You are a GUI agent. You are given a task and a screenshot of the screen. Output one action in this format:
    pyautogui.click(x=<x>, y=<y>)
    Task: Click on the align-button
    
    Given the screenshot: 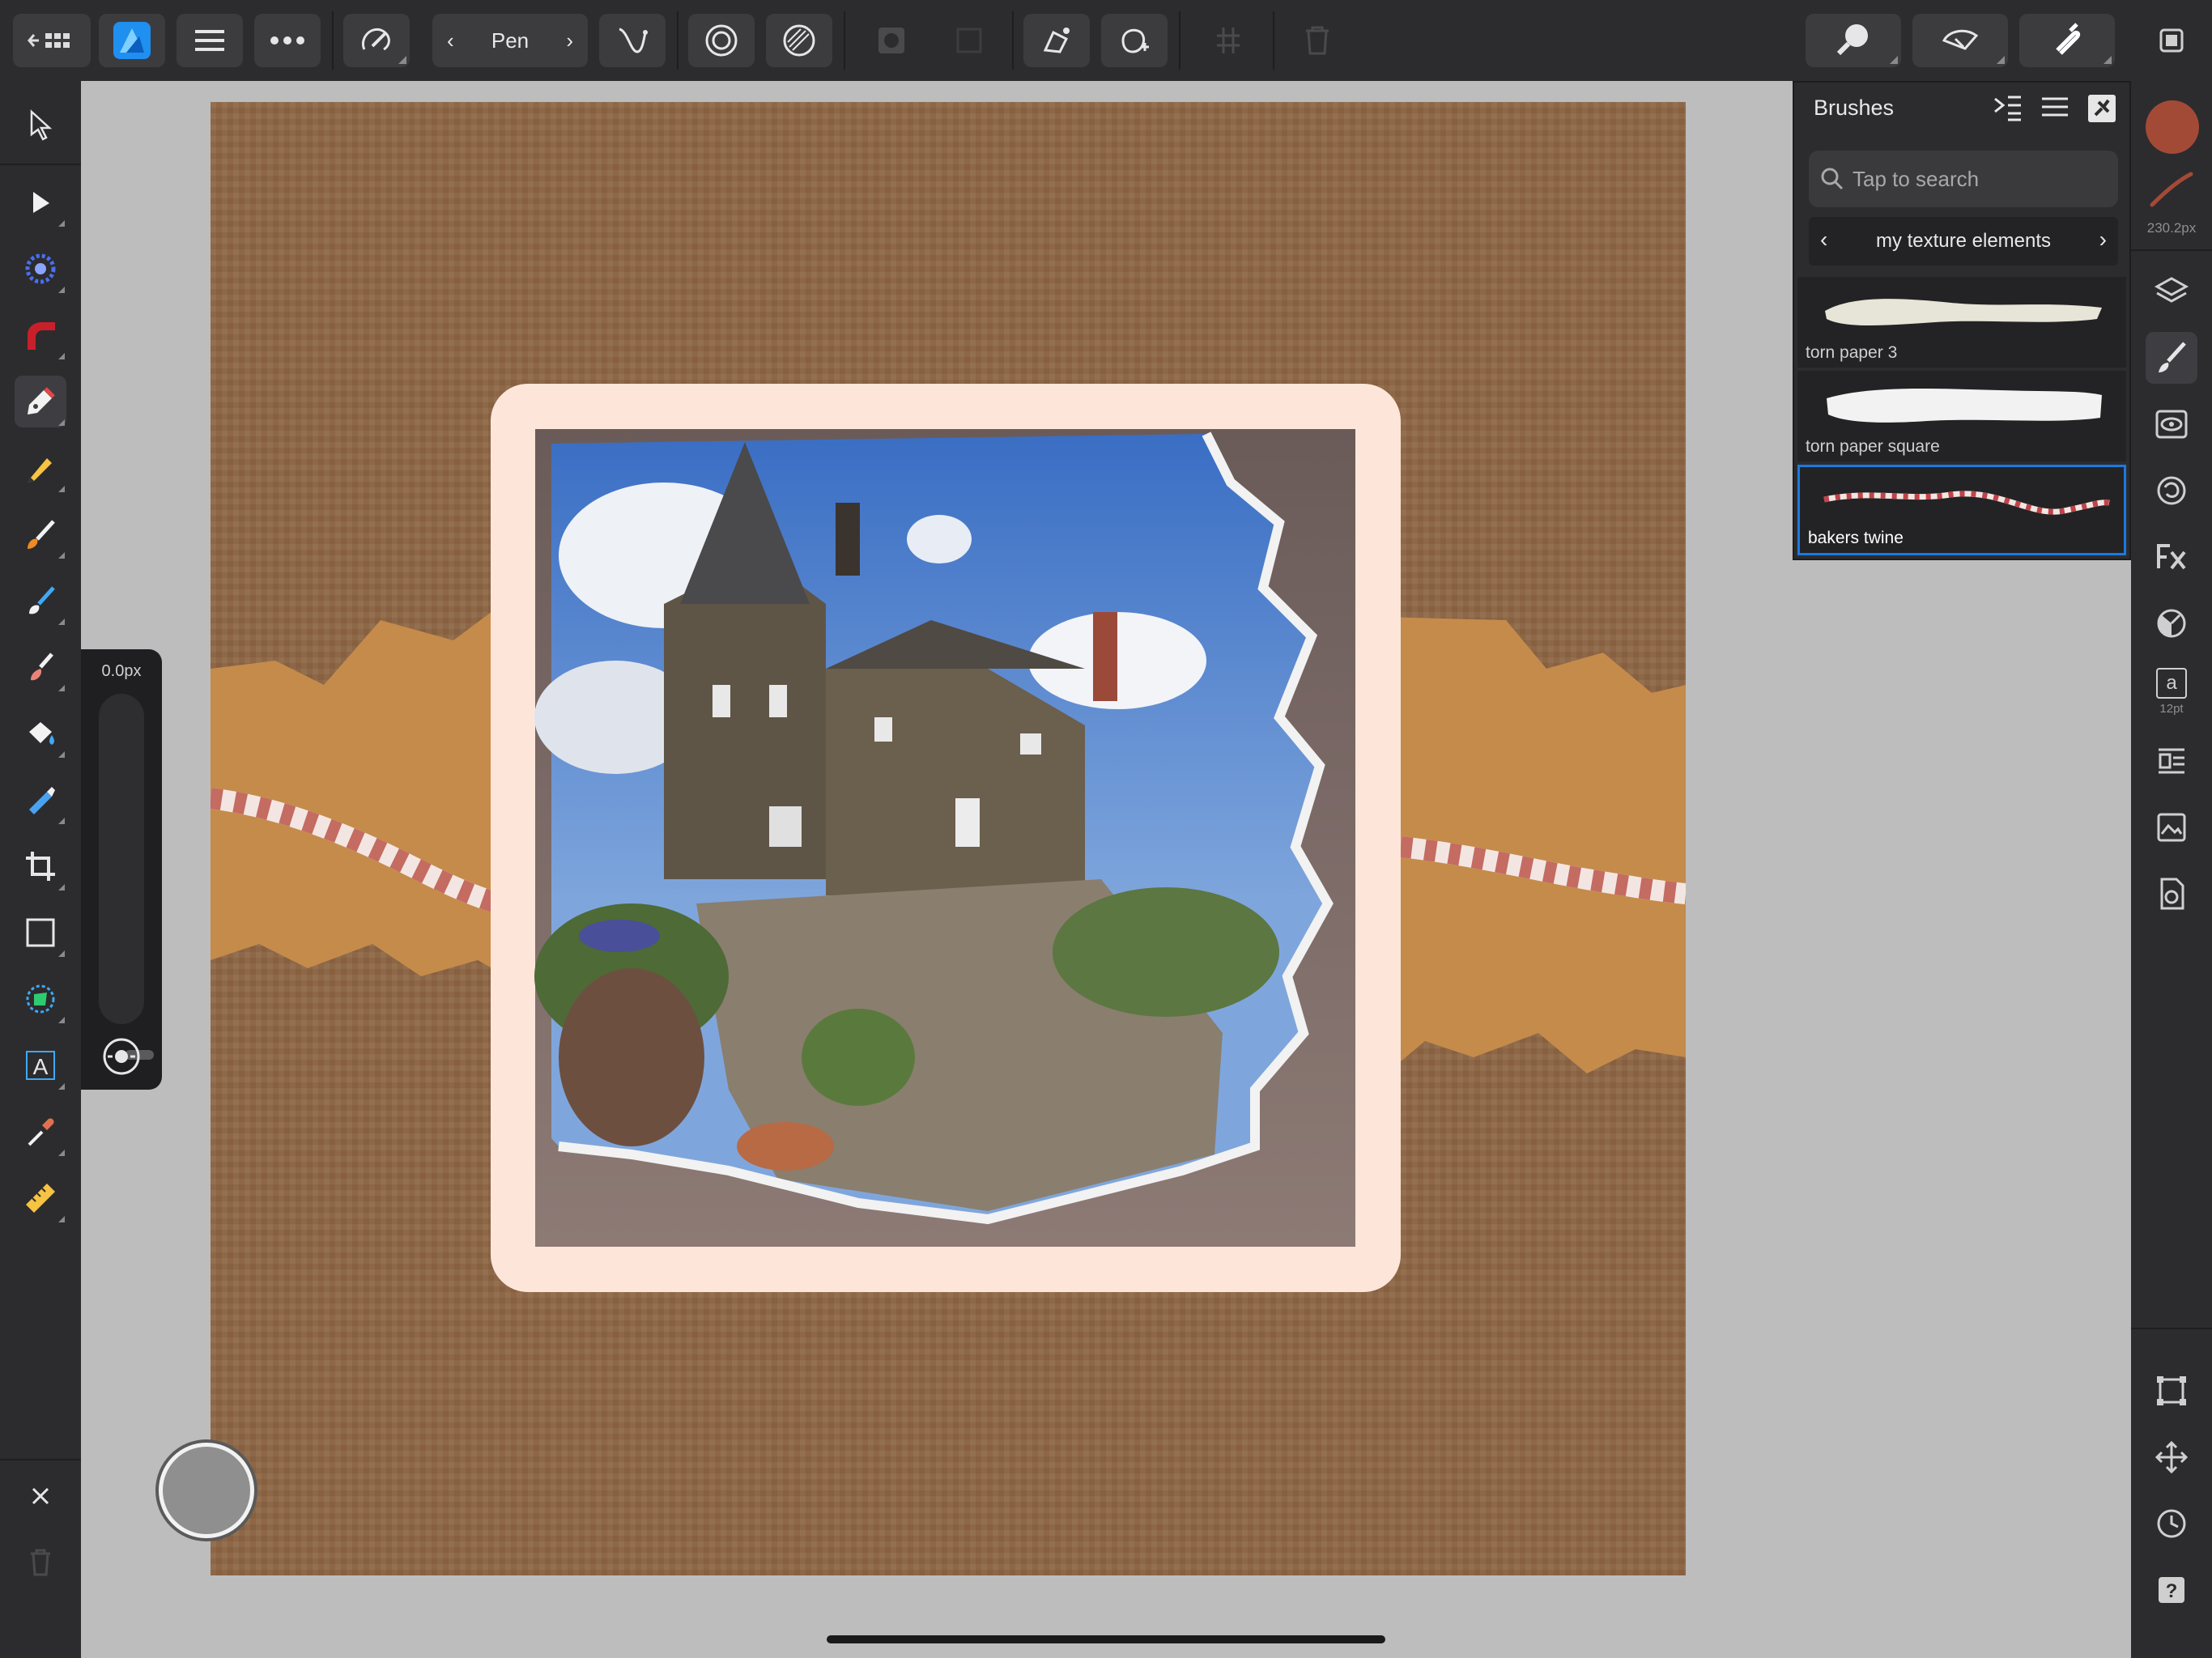 What is the action you would take?
    pyautogui.click(x=1228, y=40)
    